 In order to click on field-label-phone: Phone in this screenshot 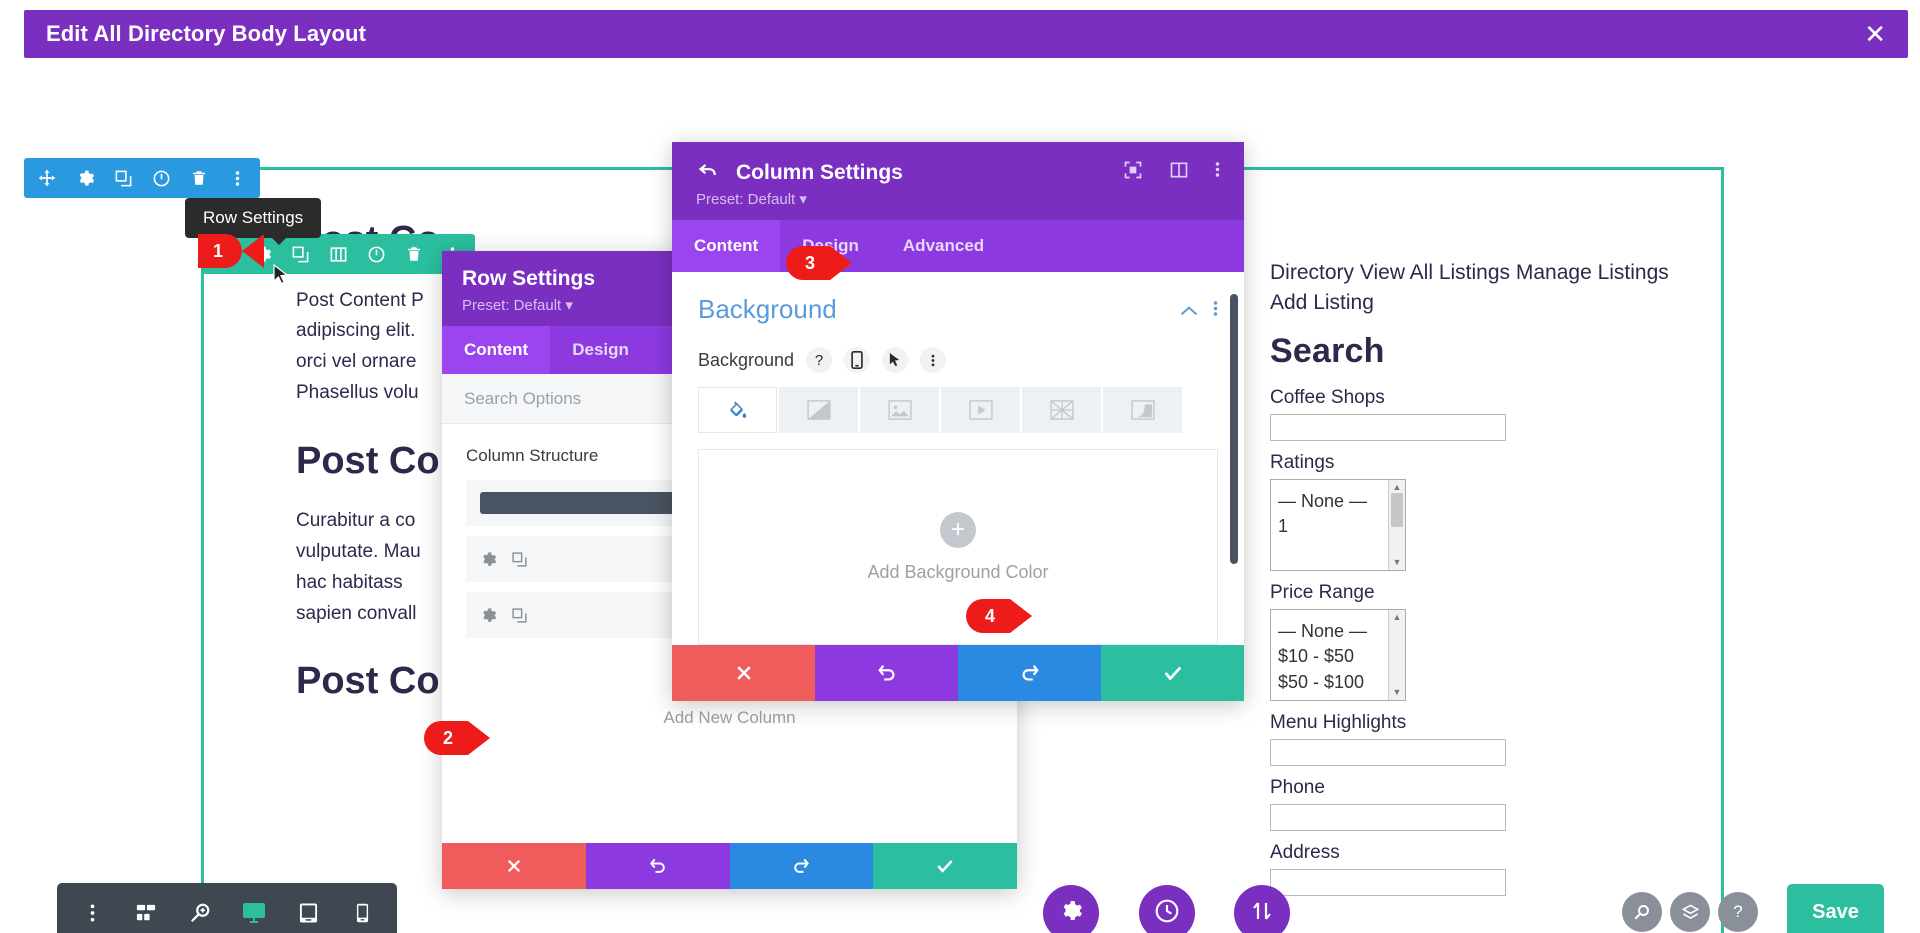, I will do `click(1297, 787)`.